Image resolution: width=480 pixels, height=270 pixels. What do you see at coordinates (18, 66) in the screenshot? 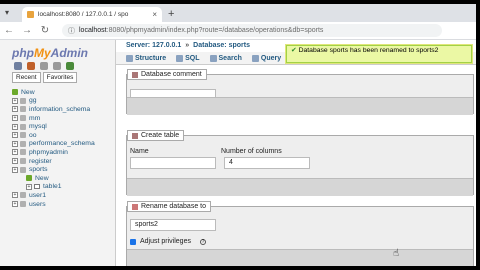
I see `home-icon` at bounding box center [18, 66].